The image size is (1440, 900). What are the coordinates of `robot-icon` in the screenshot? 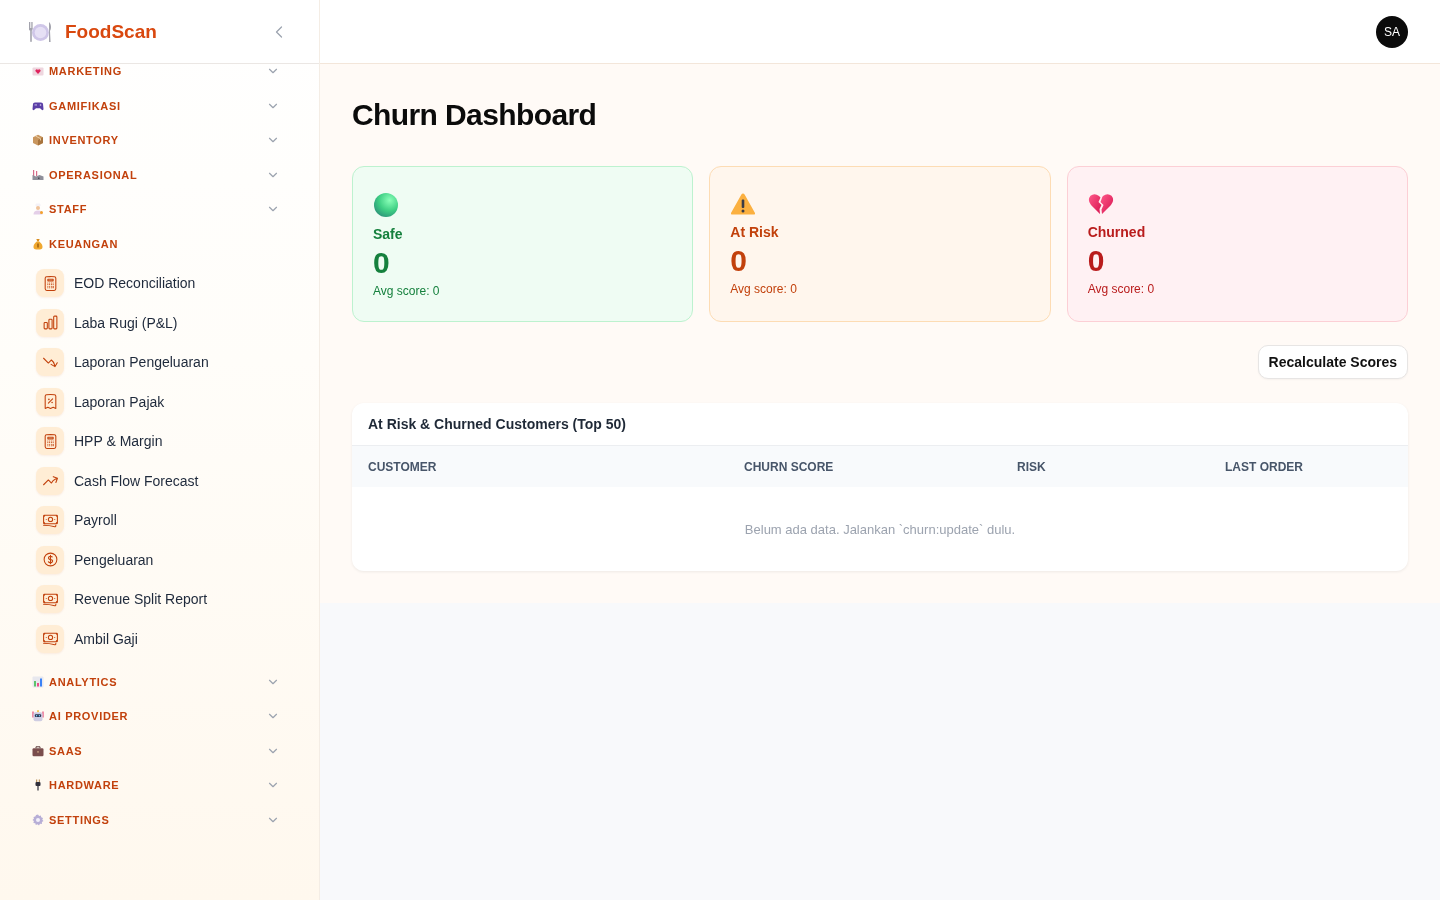 It's located at (38, 716).